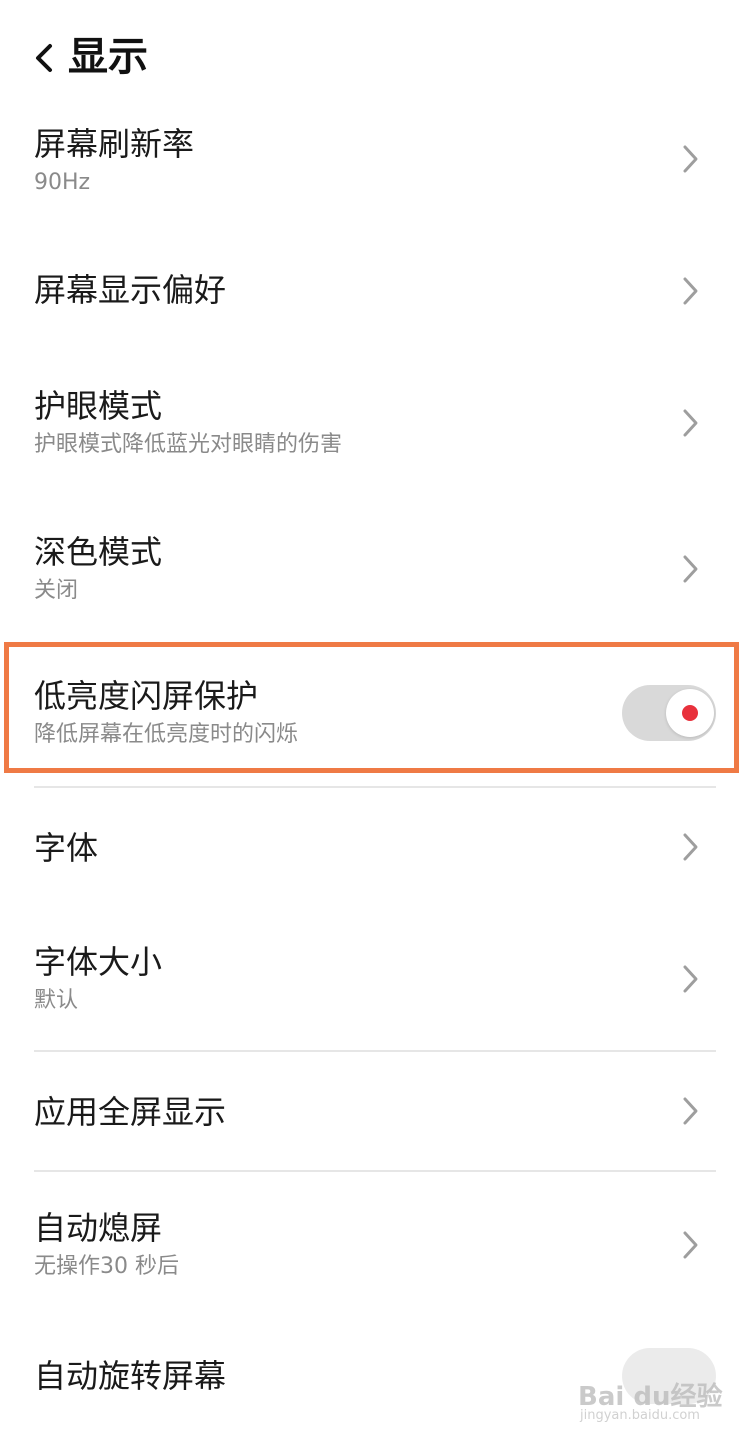  What do you see at coordinates (166, 734) in the screenshot?
I see `setting-subtitle: 降低屏幕在低亮度时的闪烁` at bounding box center [166, 734].